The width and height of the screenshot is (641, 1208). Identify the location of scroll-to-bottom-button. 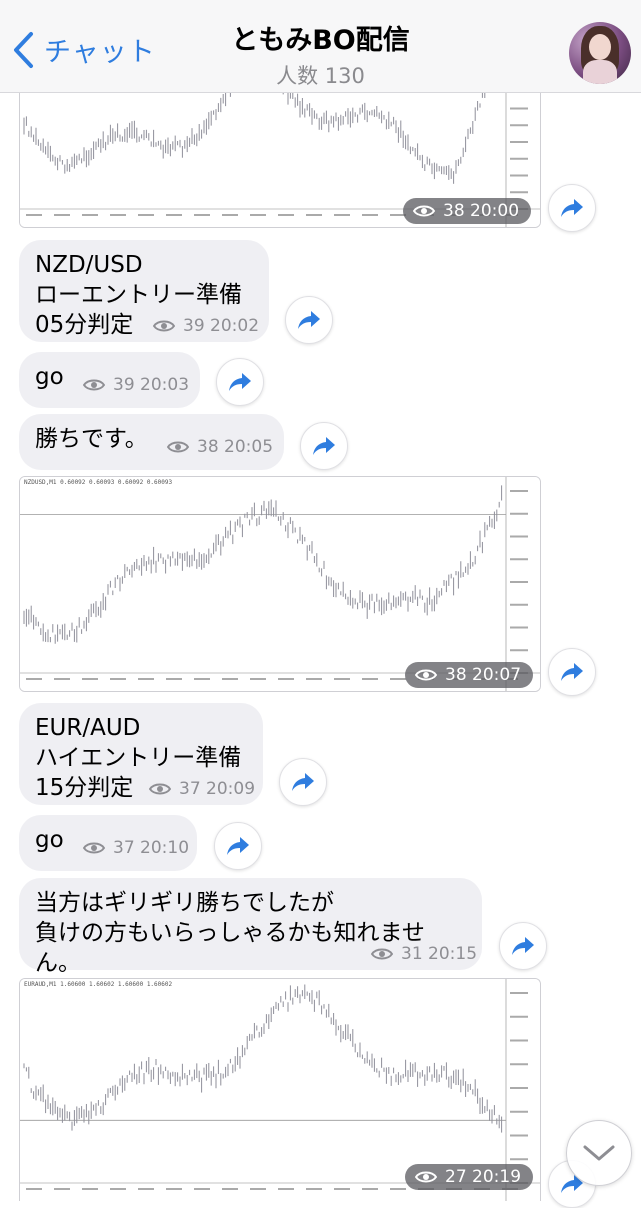
(599, 1153).